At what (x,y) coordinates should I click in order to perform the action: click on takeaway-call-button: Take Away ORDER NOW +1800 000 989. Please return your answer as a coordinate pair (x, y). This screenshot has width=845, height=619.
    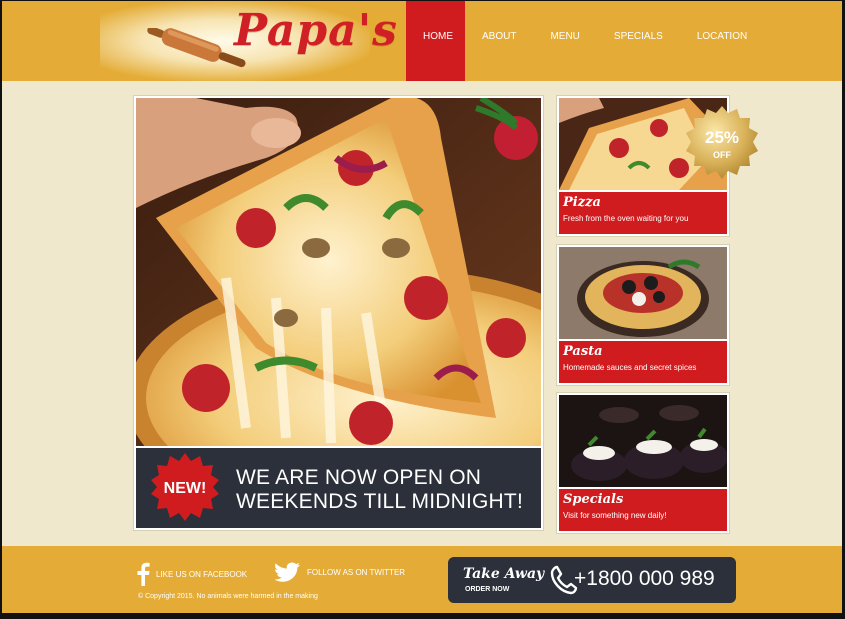
    Looking at the image, I should click on (592, 580).